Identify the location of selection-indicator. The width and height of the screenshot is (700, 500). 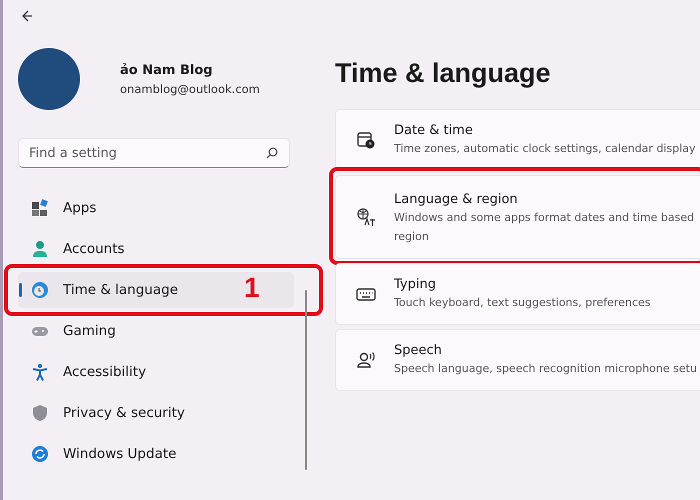
(20, 290).